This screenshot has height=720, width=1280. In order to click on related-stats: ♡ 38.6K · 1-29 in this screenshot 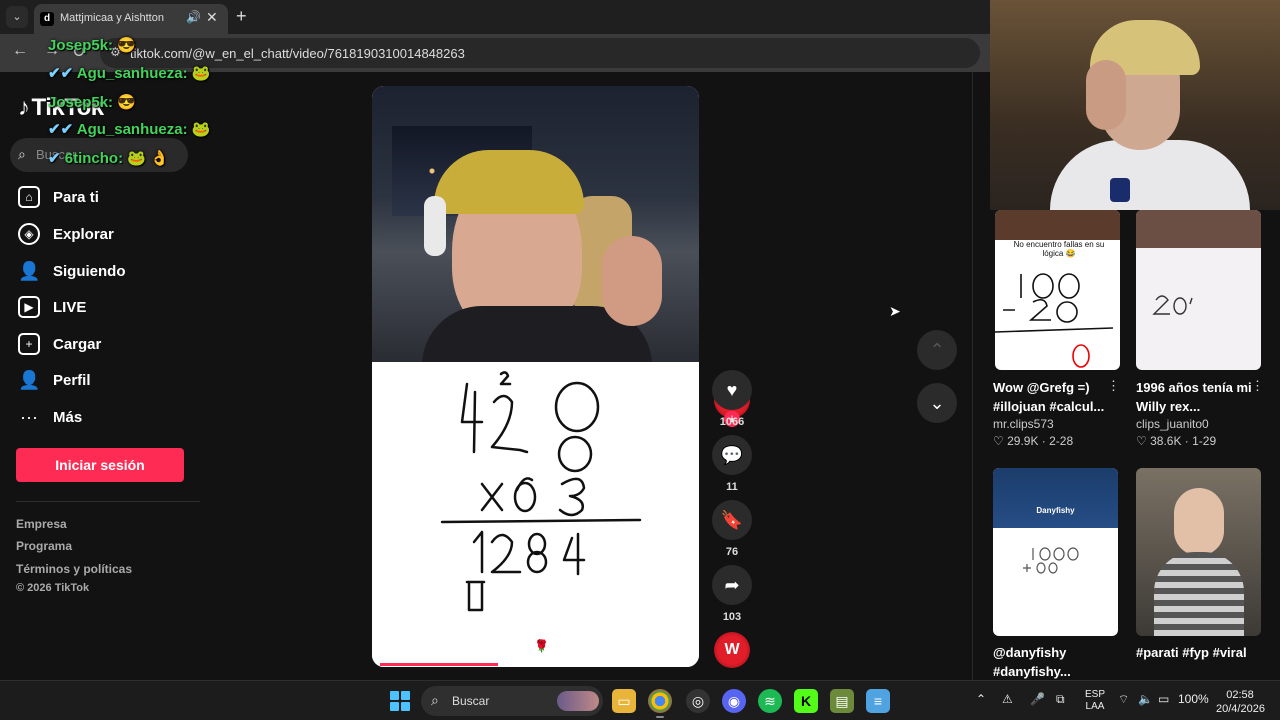, I will do `click(1176, 441)`.